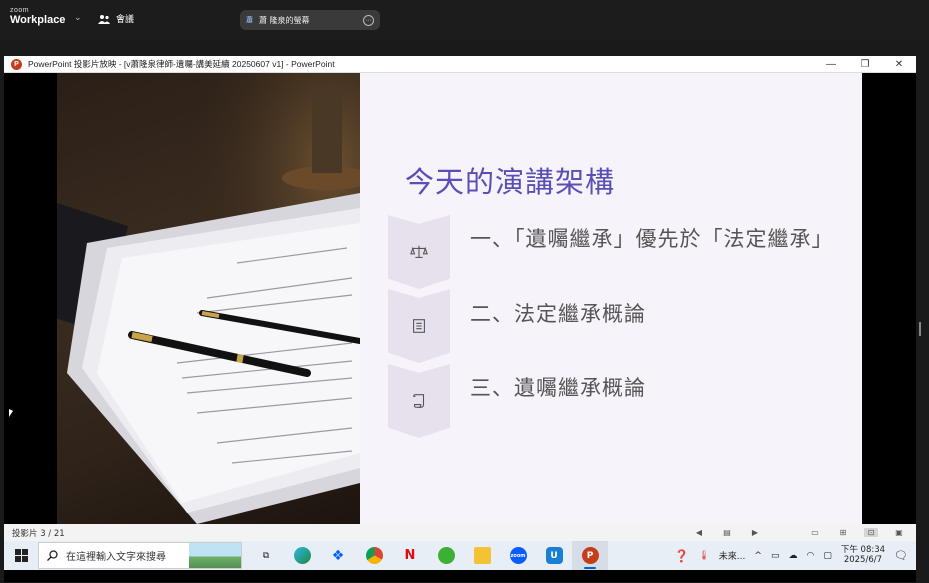 This screenshot has height=583, width=929. I want to click on thermometer-icon: 🌡, so click(704, 555).